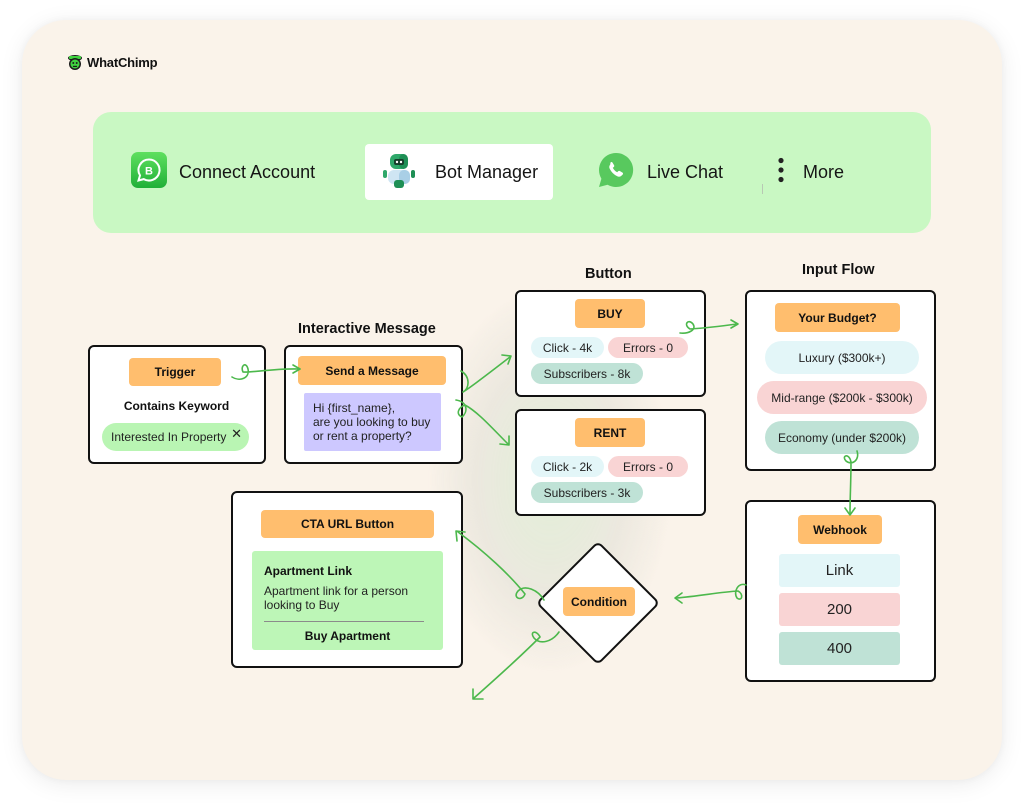 Image resolution: width=1024 pixels, height=804 pixels. I want to click on keyword-chip-label: Interested In Property, so click(169, 437).